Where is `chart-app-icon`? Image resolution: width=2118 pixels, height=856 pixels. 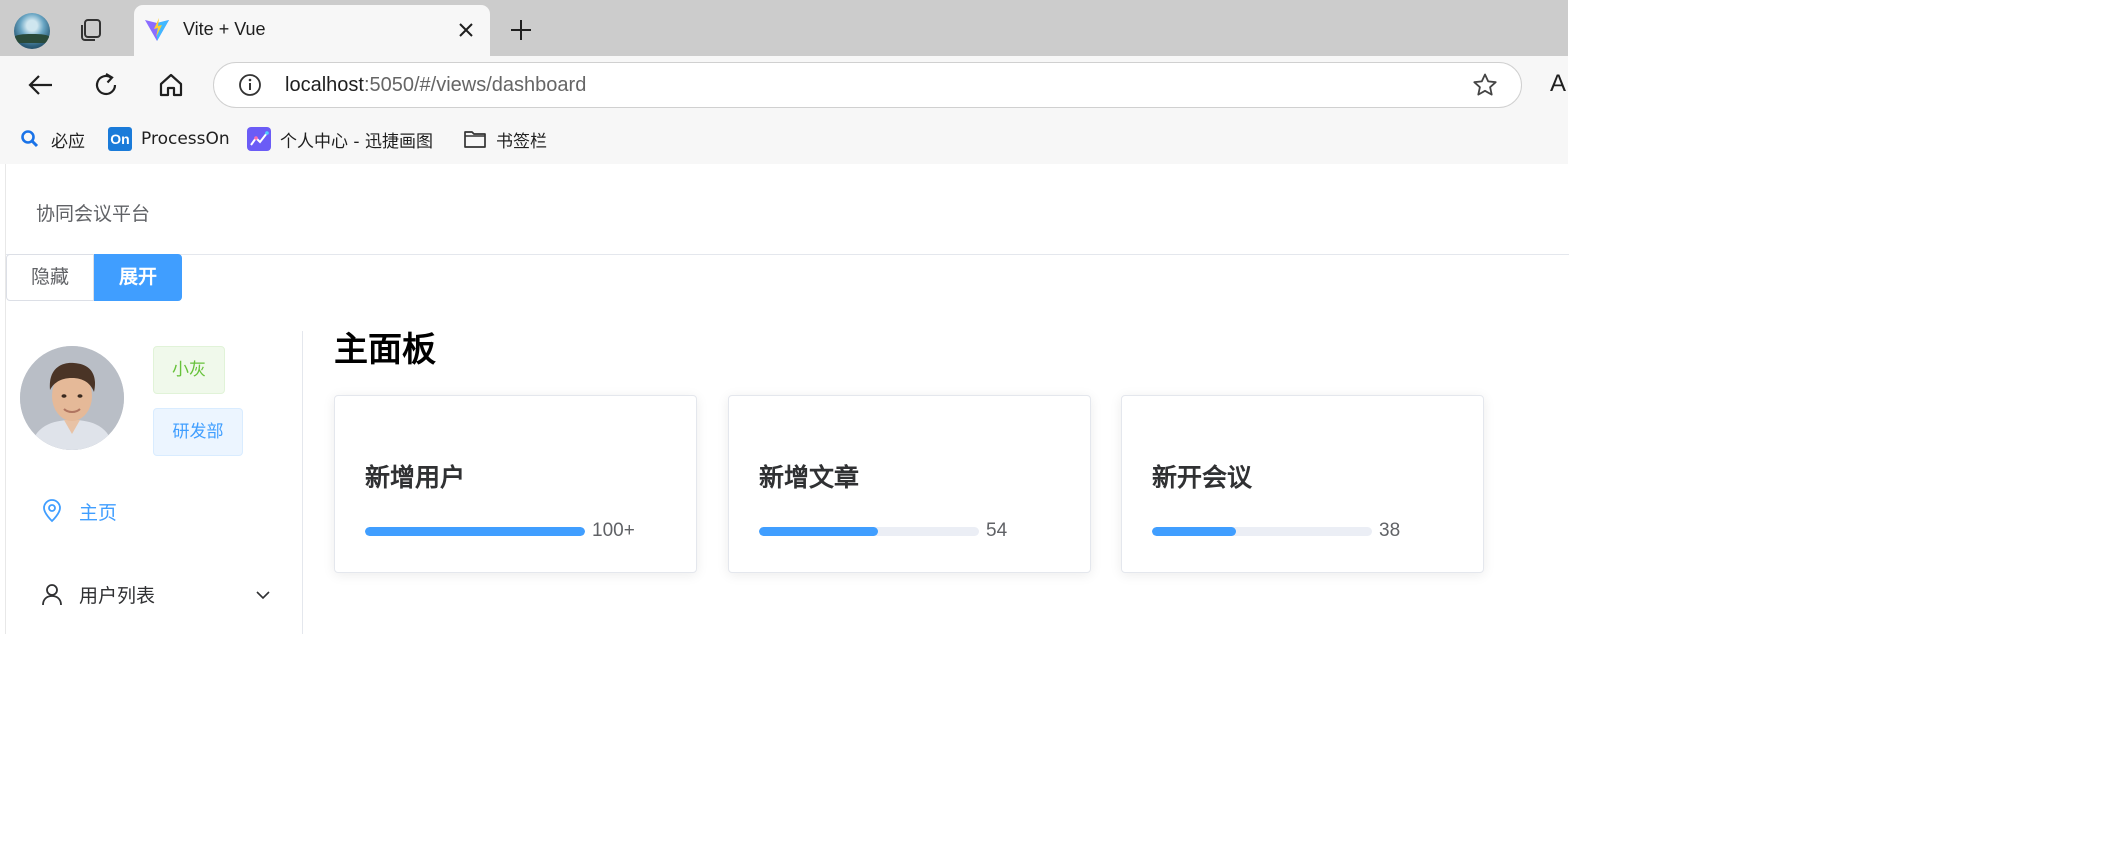 chart-app-icon is located at coordinates (259, 139).